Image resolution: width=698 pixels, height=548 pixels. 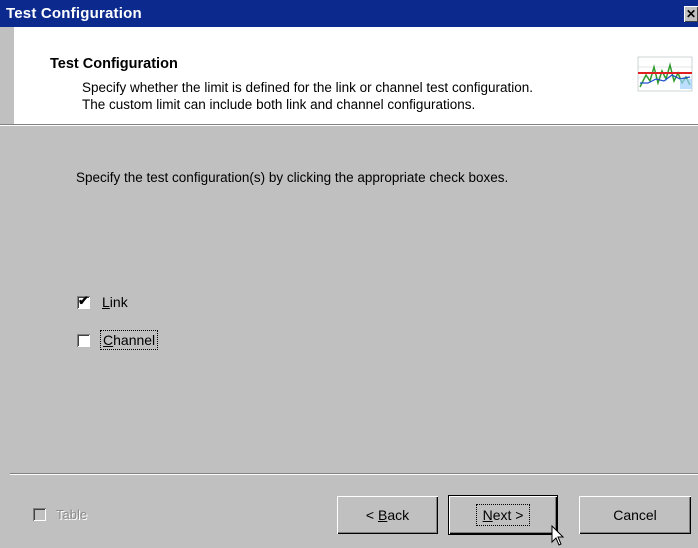 I want to click on footer-separator, so click(x=354, y=474).